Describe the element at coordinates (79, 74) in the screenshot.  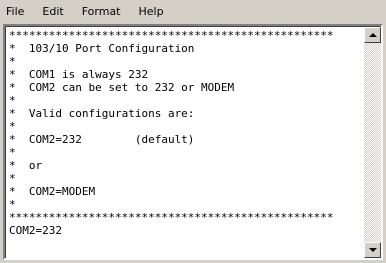
I see `text-line: * COM1 is always 232` at that location.